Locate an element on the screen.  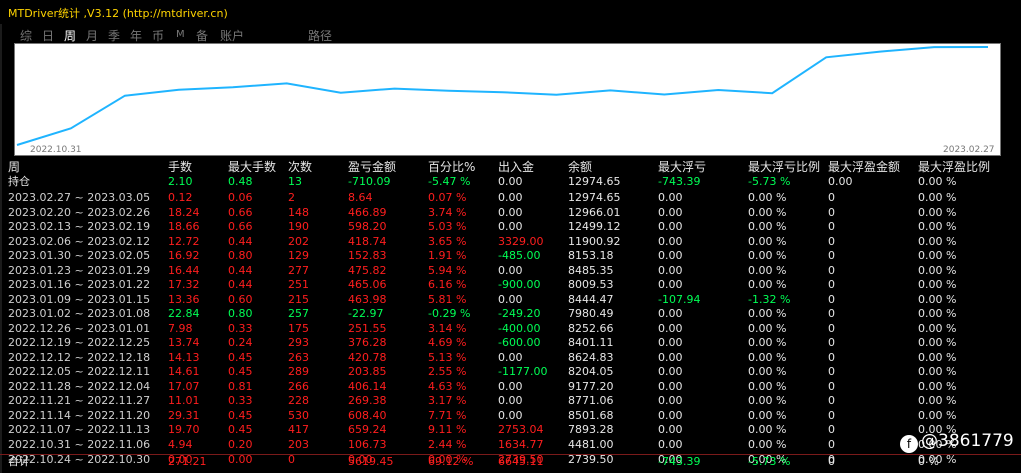
tab-path: 路径 is located at coordinates (320, 35).